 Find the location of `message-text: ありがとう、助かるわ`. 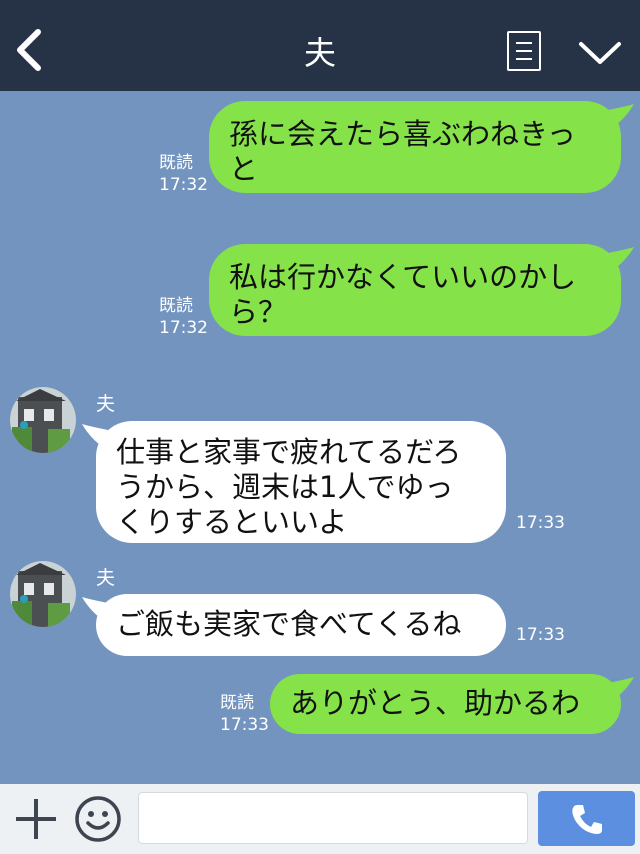

message-text: ありがとう、助かるわ is located at coordinates (435, 703).